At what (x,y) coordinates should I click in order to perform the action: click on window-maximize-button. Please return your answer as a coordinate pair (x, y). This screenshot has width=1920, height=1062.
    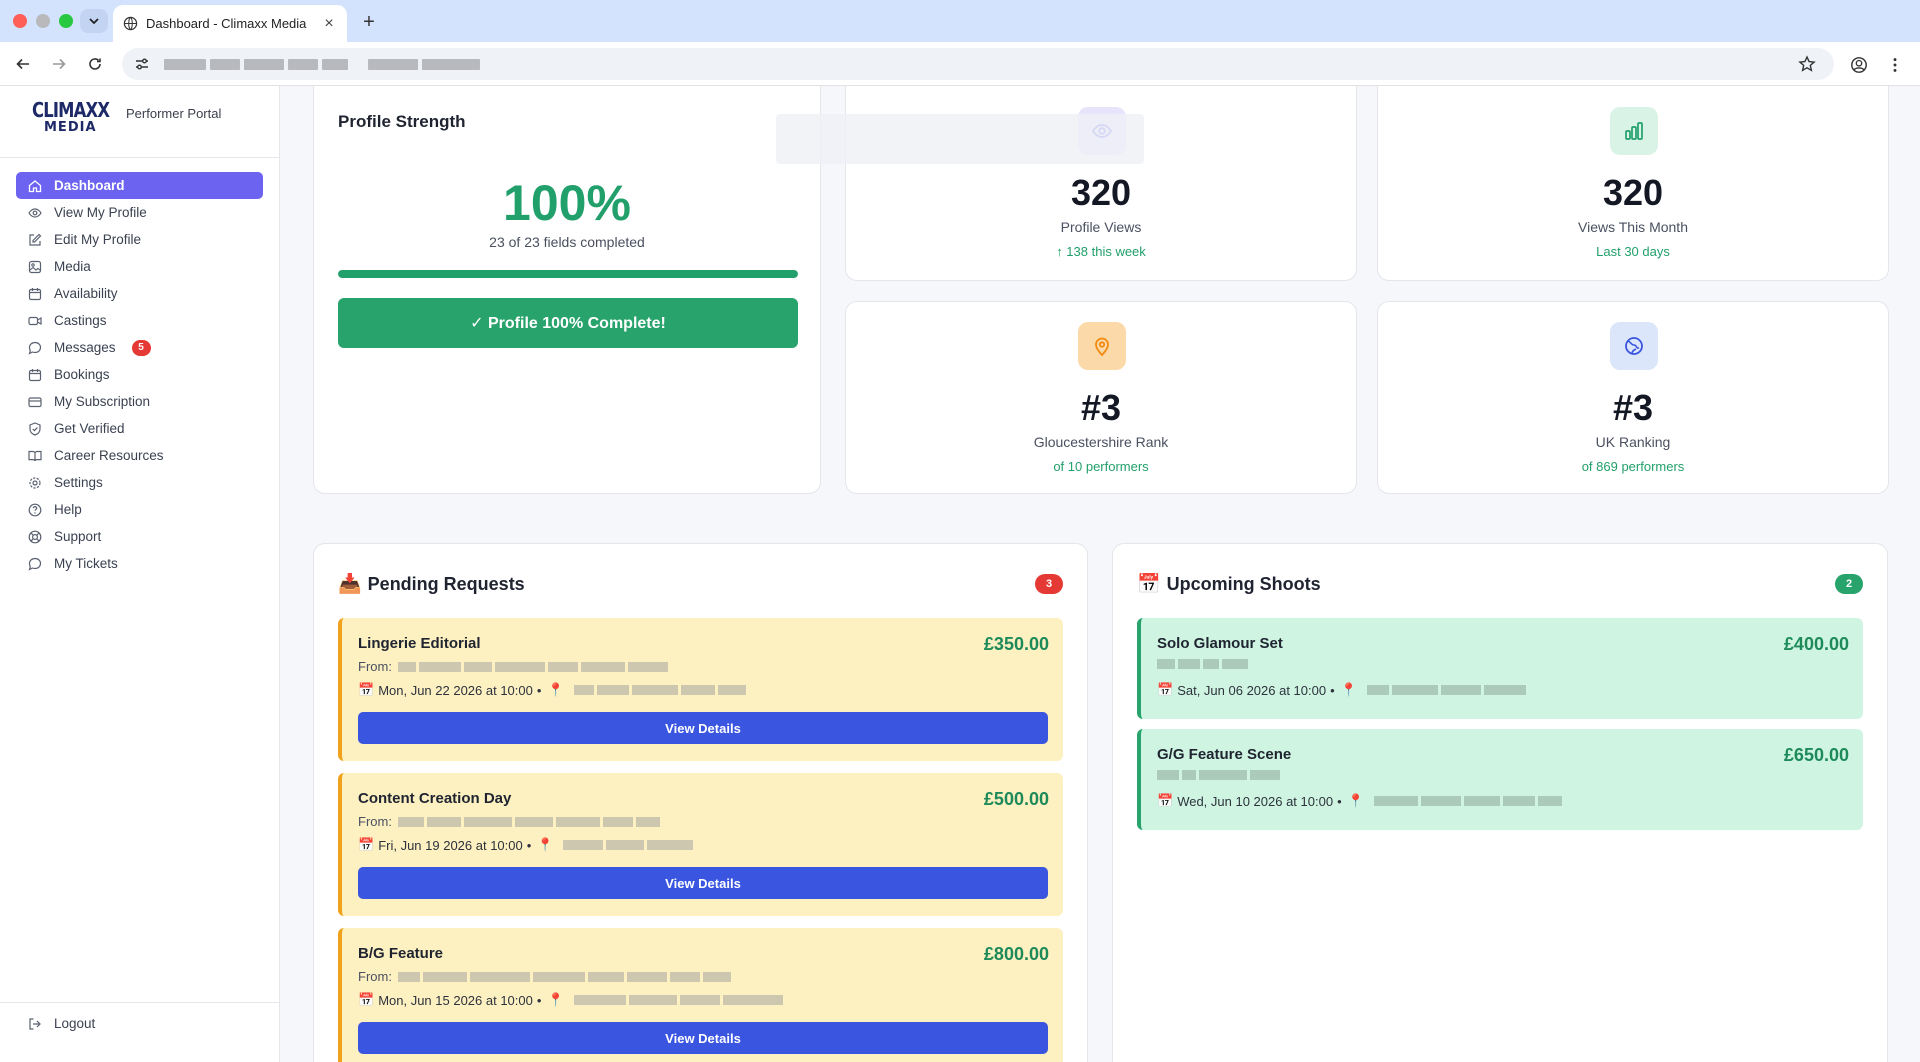
    Looking at the image, I should click on (66, 21).